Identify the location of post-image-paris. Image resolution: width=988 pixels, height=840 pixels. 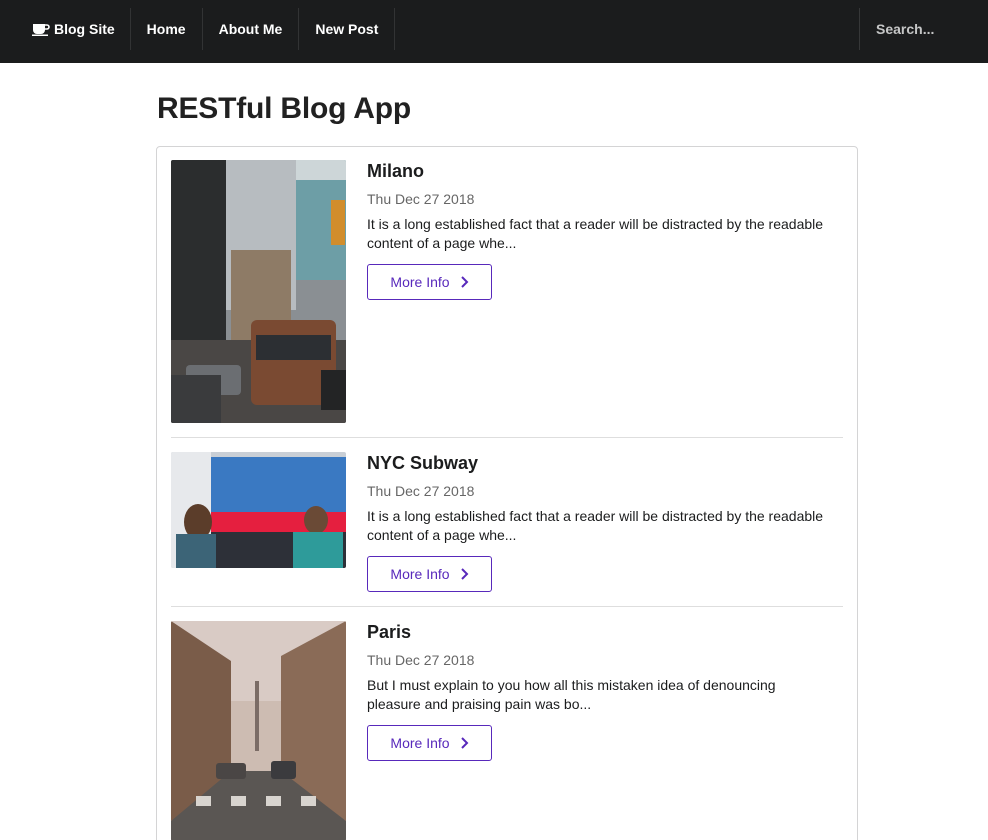
(258, 730).